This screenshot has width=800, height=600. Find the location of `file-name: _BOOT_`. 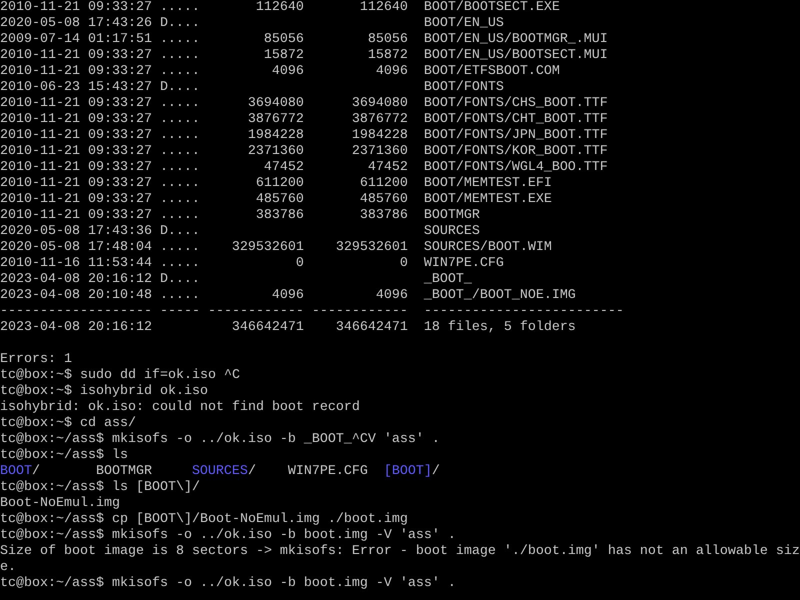

file-name: _BOOT_ is located at coordinates (448, 280).